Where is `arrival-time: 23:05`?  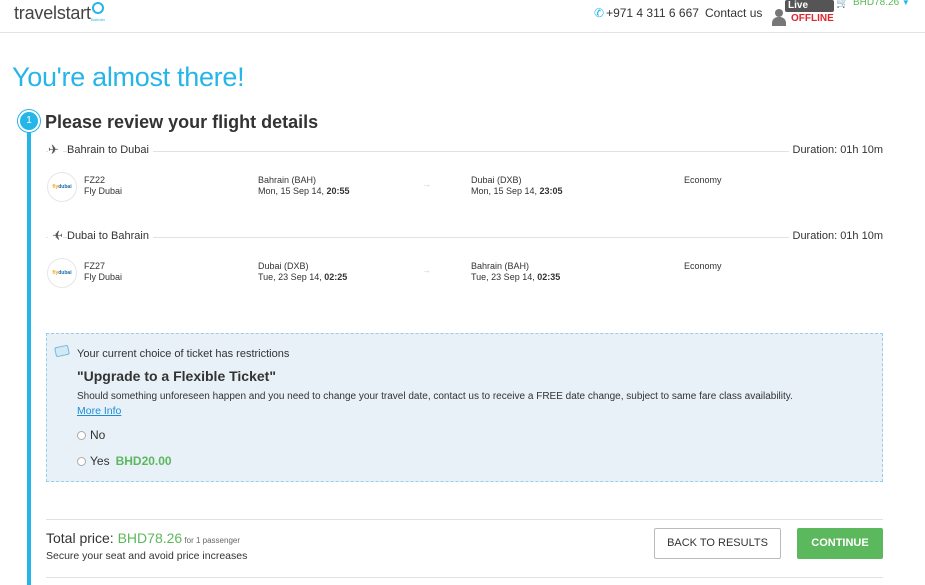 arrival-time: 23:05 is located at coordinates (551, 191).